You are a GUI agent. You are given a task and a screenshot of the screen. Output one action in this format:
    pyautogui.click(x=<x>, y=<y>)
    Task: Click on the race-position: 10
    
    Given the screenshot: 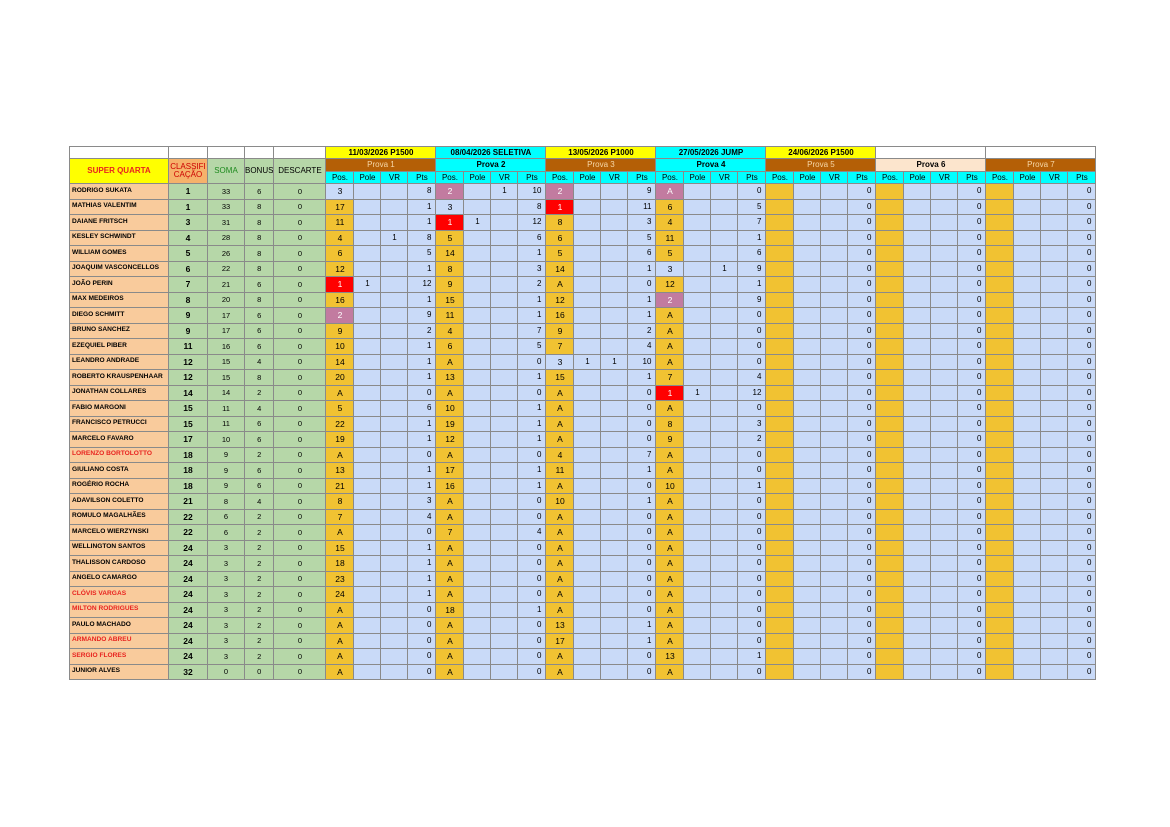 What is the action you would take?
    pyautogui.click(x=450, y=408)
    